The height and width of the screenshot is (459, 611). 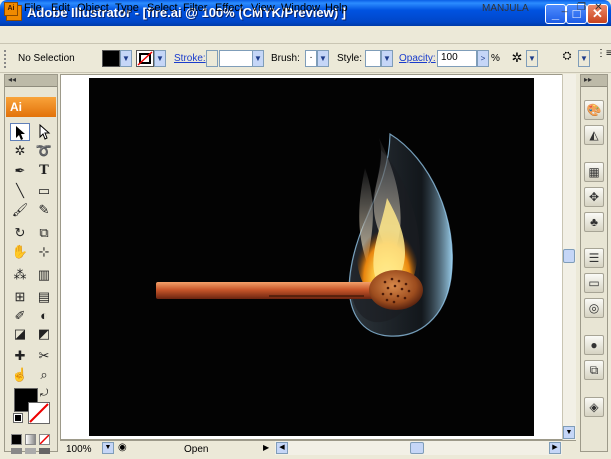 What do you see at coordinates (44, 334) in the screenshot?
I see `live-paint-selection-tool-icon: ◩` at bounding box center [44, 334].